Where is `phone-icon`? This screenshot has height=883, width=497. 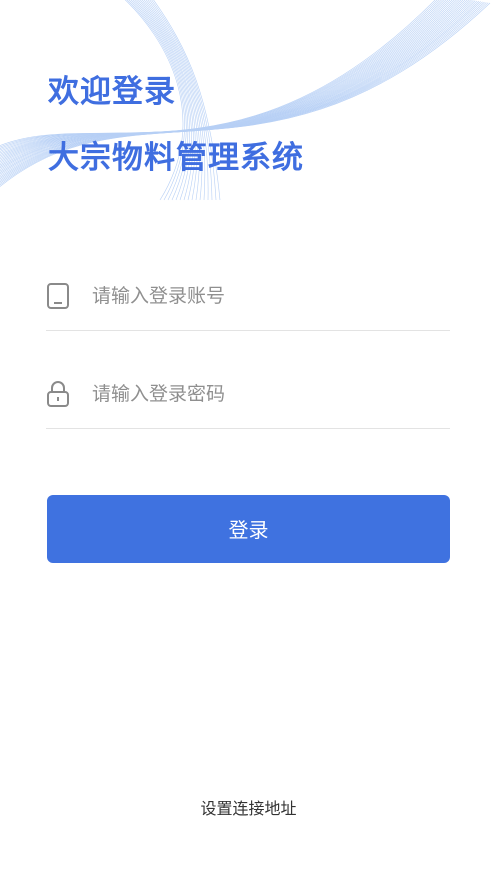
phone-icon is located at coordinates (58, 296).